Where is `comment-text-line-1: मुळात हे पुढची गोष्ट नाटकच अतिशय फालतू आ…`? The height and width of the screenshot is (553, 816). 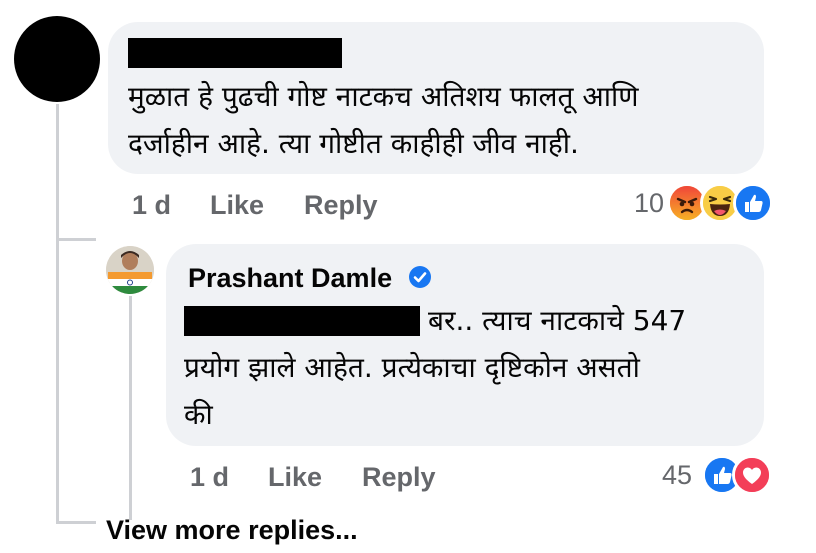 comment-text-line-1: मुळात हे पुढची गोष्ट नाटकच अतिशय फालतू आ… is located at coordinates (383, 96).